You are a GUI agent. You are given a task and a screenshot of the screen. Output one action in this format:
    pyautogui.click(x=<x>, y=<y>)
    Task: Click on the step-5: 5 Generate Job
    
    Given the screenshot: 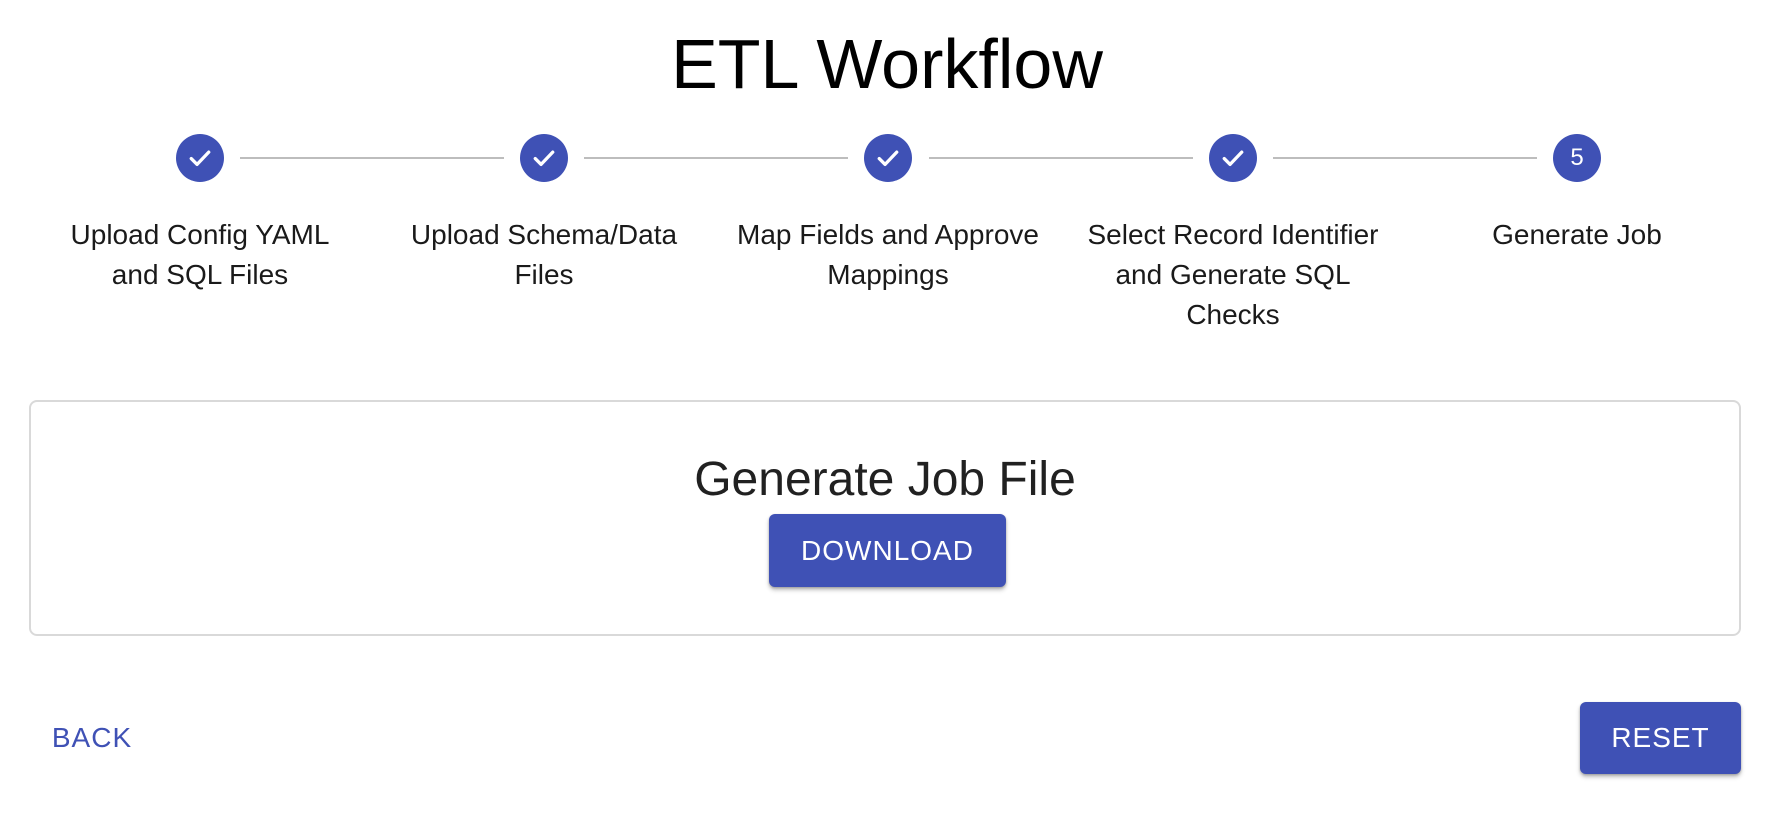 What is the action you would take?
    pyautogui.click(x=1577, y=192)
    